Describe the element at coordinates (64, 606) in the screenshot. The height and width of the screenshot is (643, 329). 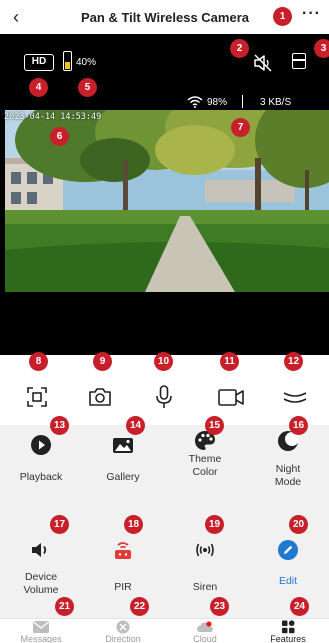
I see `annotation-badge: 21` at that location.